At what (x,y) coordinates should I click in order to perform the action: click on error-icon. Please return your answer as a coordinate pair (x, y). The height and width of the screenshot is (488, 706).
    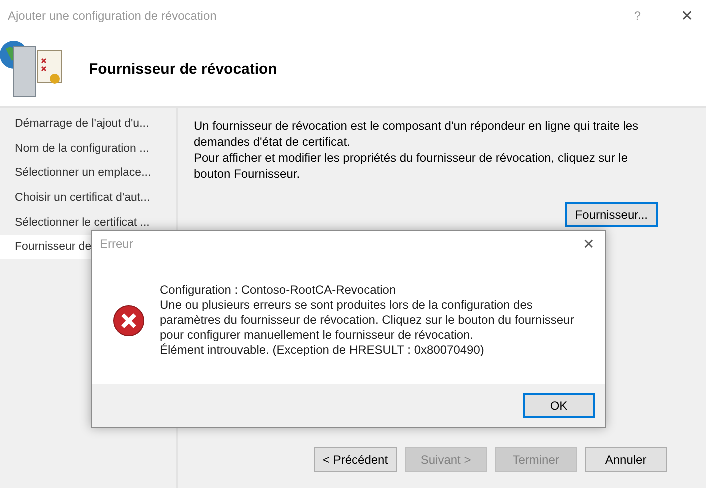
    Looking at the image, I should click on (129, 321).